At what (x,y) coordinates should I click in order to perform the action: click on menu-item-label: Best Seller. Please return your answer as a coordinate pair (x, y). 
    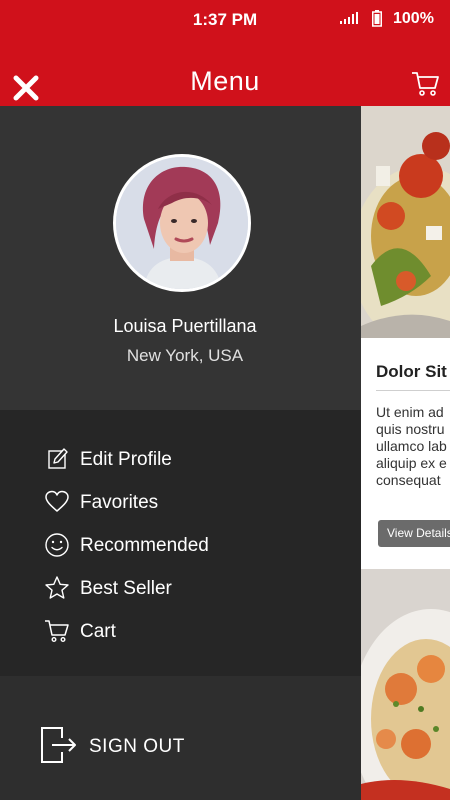
    Looking at the image, I should click on (126, 588).